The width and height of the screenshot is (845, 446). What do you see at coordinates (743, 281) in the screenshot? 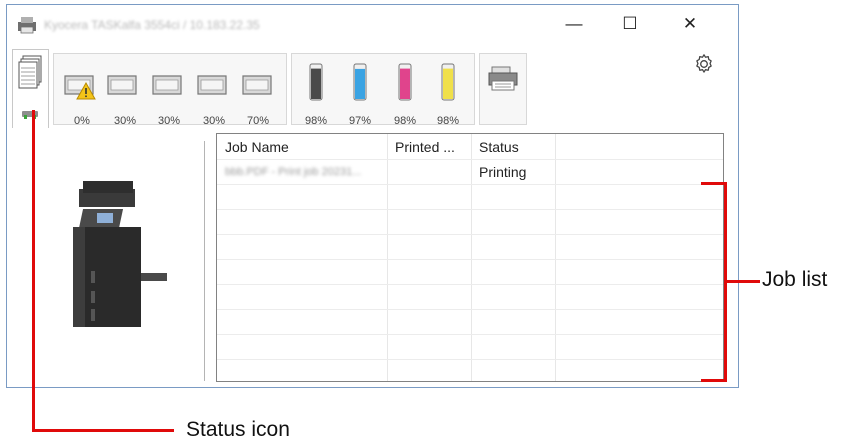
I see `job-list-pointer` at bounding box center [743, 281].